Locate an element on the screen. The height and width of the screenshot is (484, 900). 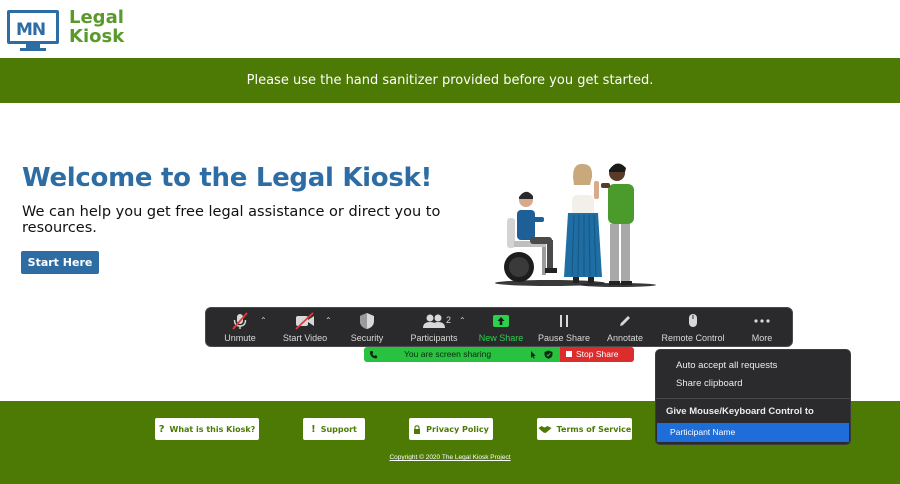
logo-text: Legal Kiosk is located at coordinates (96, 27).